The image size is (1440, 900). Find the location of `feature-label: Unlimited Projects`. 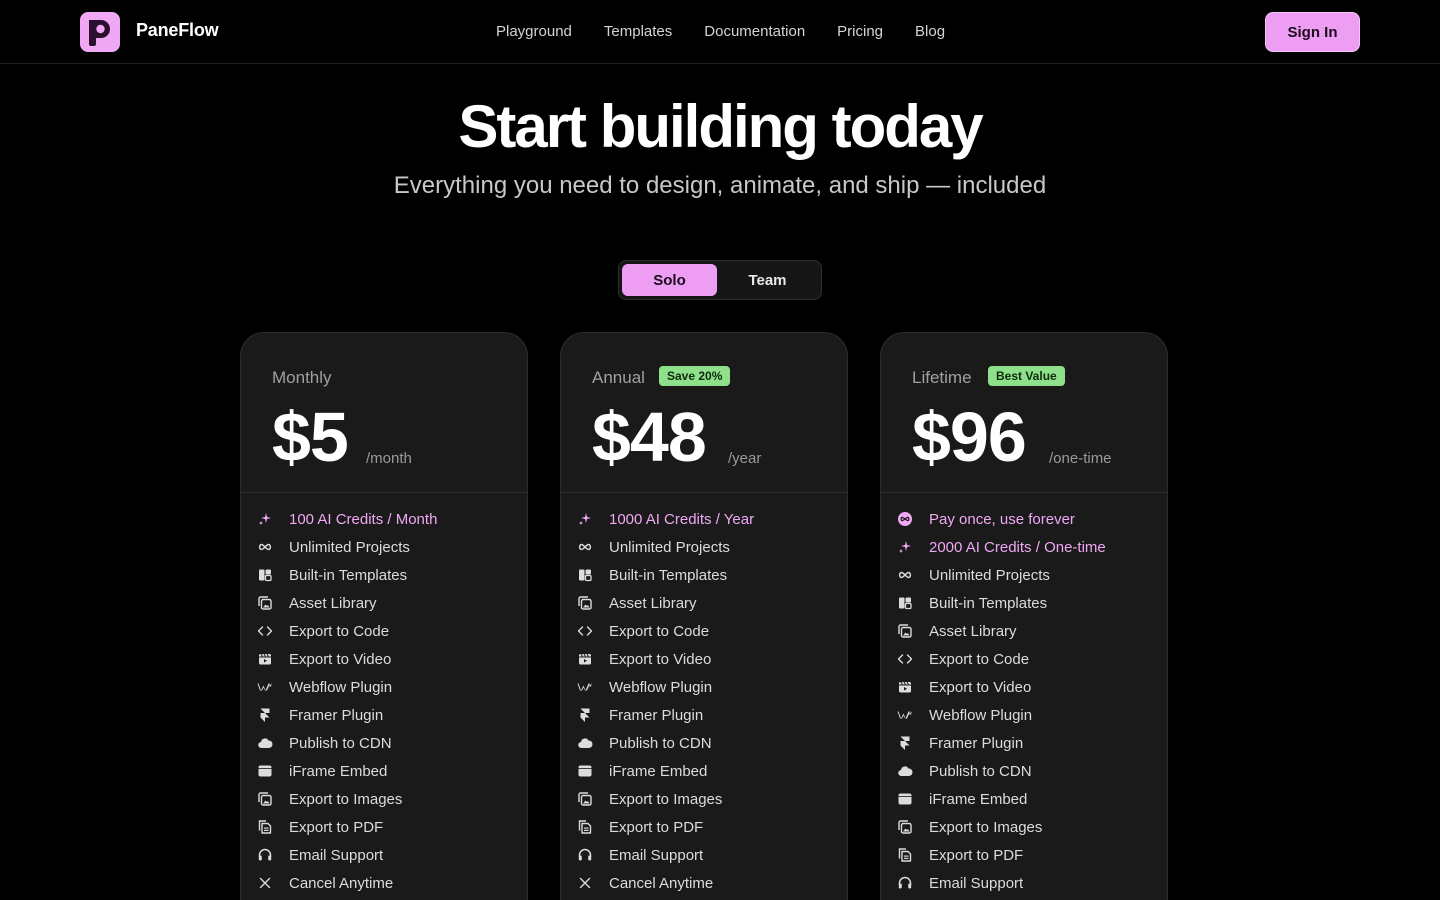

feature-label: Unlimited Projects is located at coordinates (989, 575).